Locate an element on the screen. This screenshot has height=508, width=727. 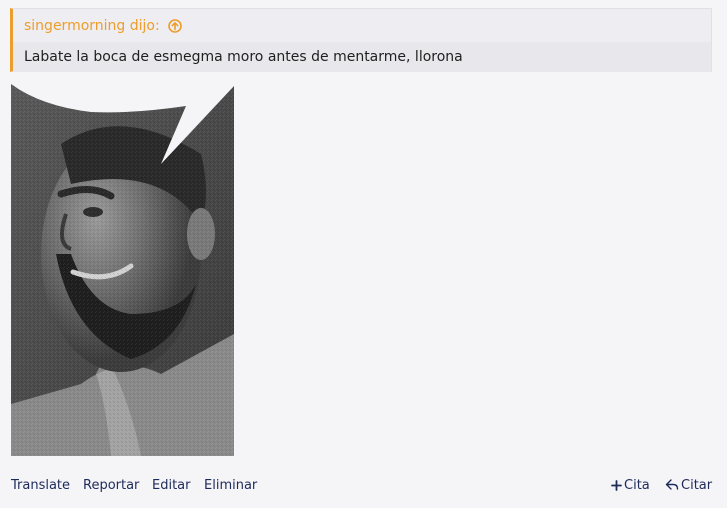
multi-quote-button: Cita is located at coordinates (630, 486).